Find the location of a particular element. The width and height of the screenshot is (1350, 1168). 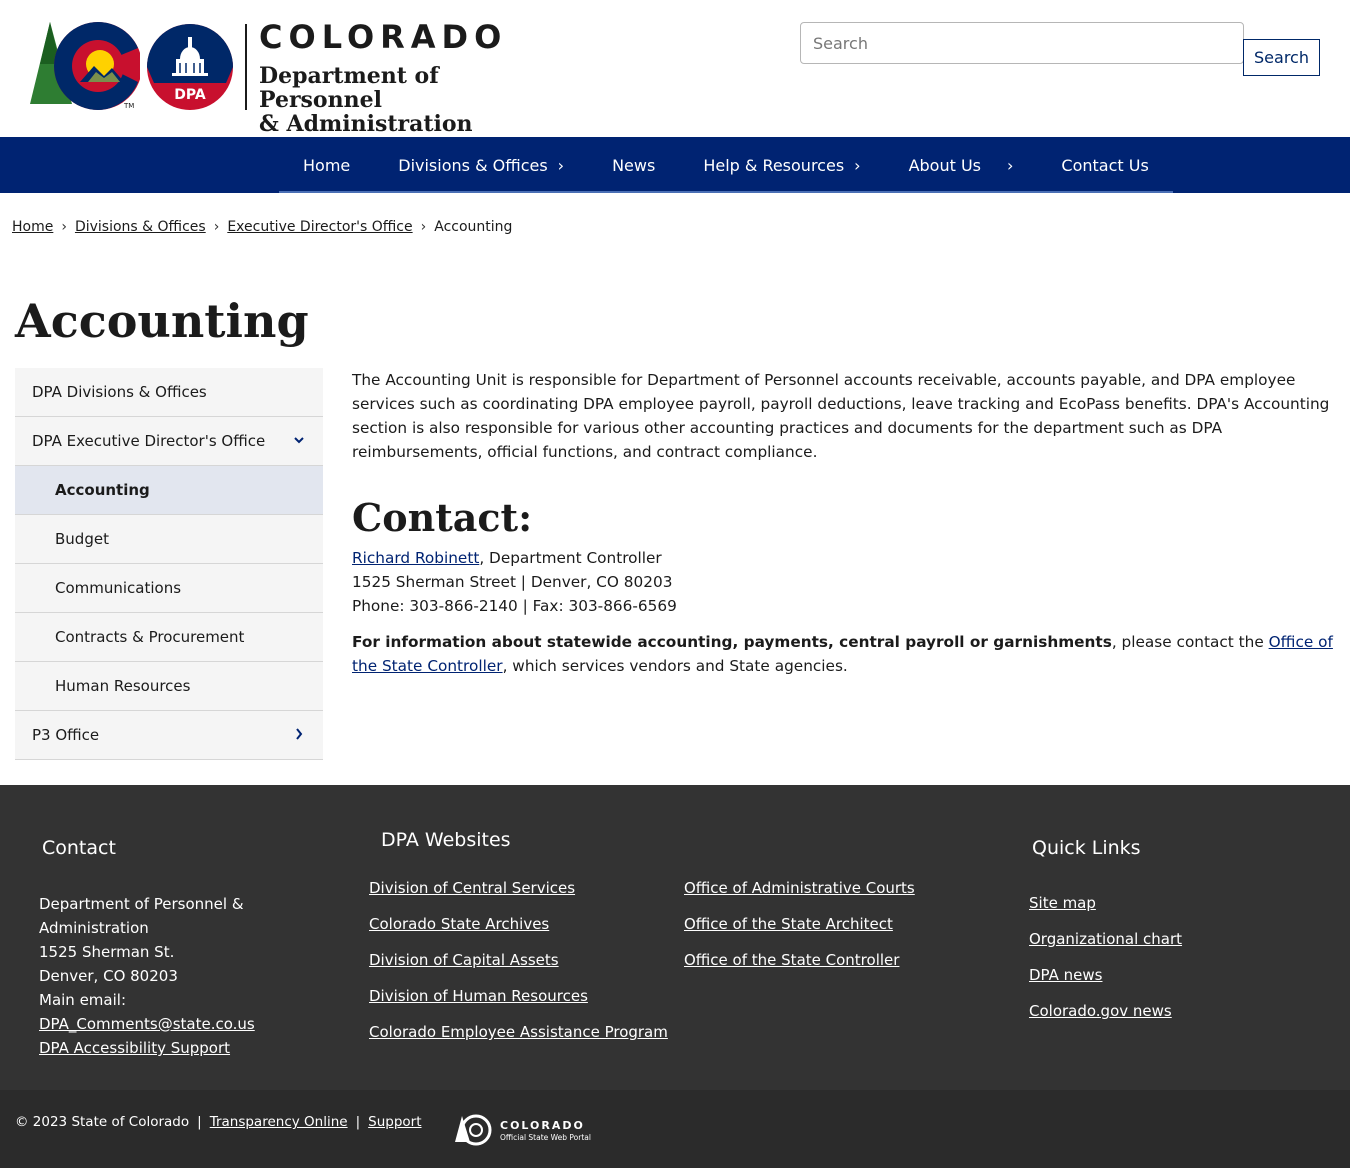

contact-title: , Department Controller is located at coordinates (570, 558).